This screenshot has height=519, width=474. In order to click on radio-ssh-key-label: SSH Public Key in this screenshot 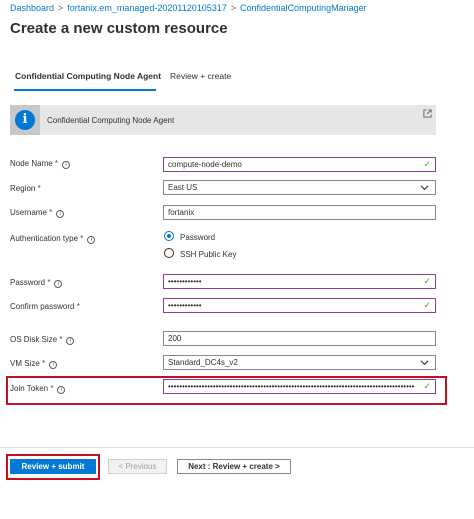, I will do `click(208, 254)`.